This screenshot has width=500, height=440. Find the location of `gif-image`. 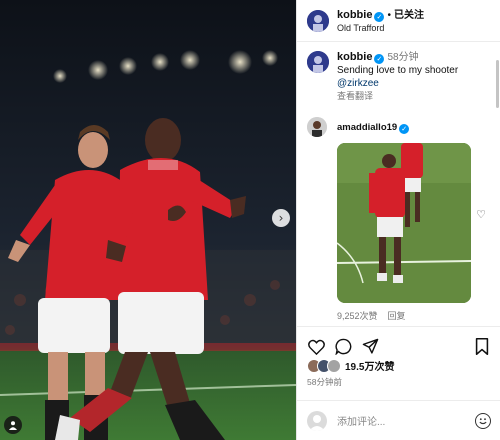

gif-image is located at coordinates (404, 223).